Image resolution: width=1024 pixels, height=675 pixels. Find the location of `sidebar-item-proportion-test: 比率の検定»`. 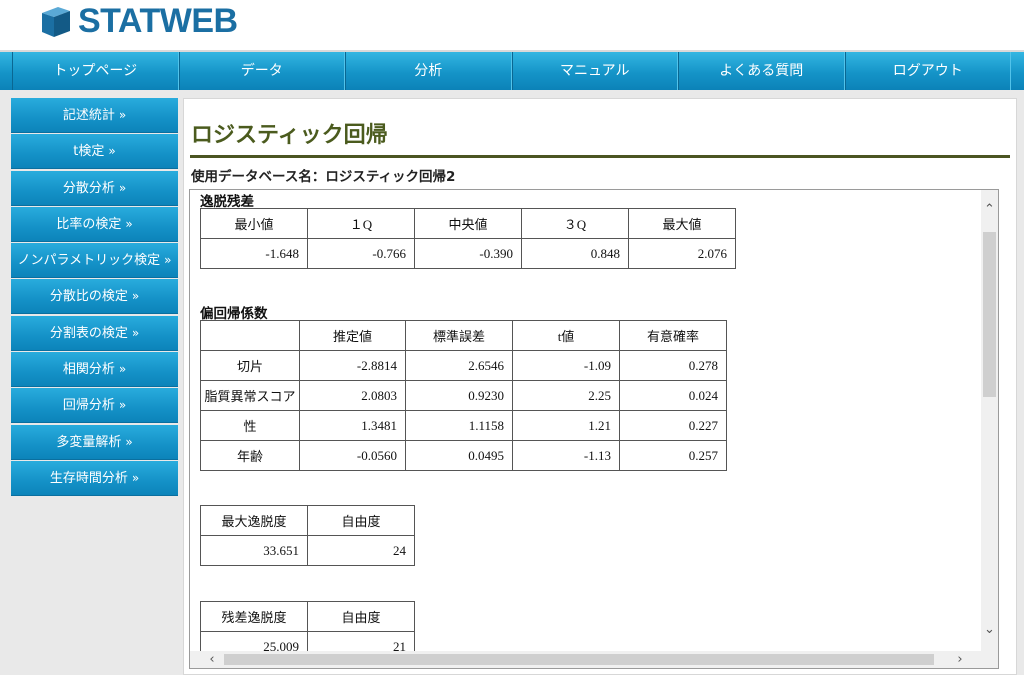

sidebar-item-proportion-test: 比率の検定» is located at coordinates (94, 224).